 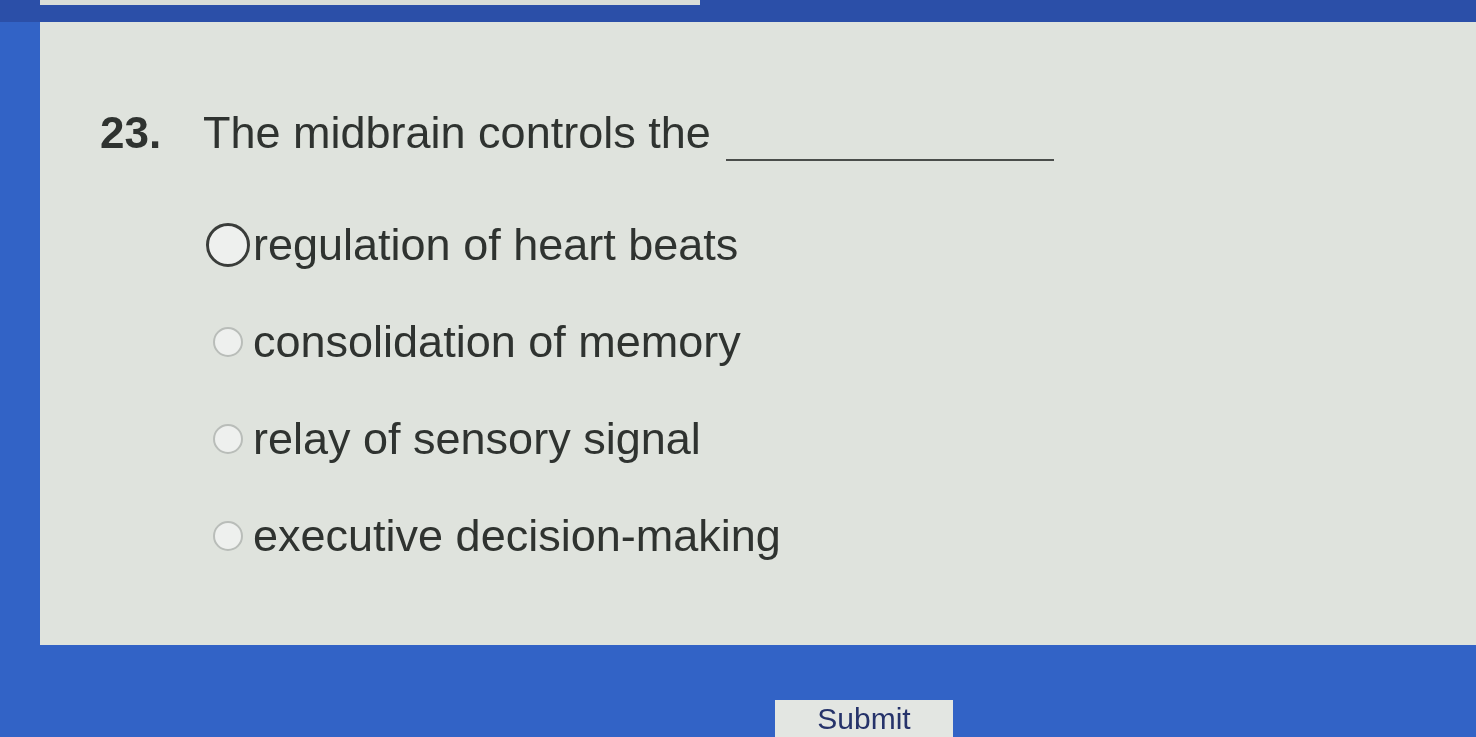 I want to click on option-label: regulation of heart beats, so click(x=496, y=245).